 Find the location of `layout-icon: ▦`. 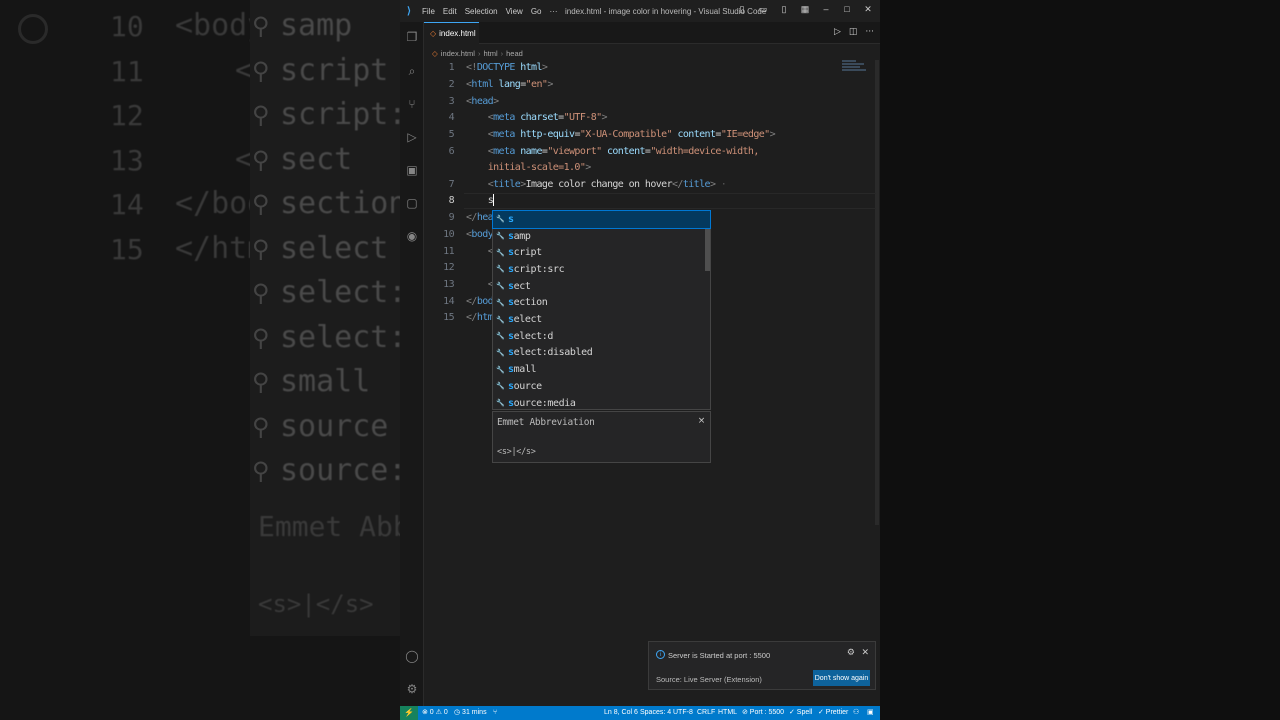

layout-icon: ▦ is located at coordinates (805, 9).